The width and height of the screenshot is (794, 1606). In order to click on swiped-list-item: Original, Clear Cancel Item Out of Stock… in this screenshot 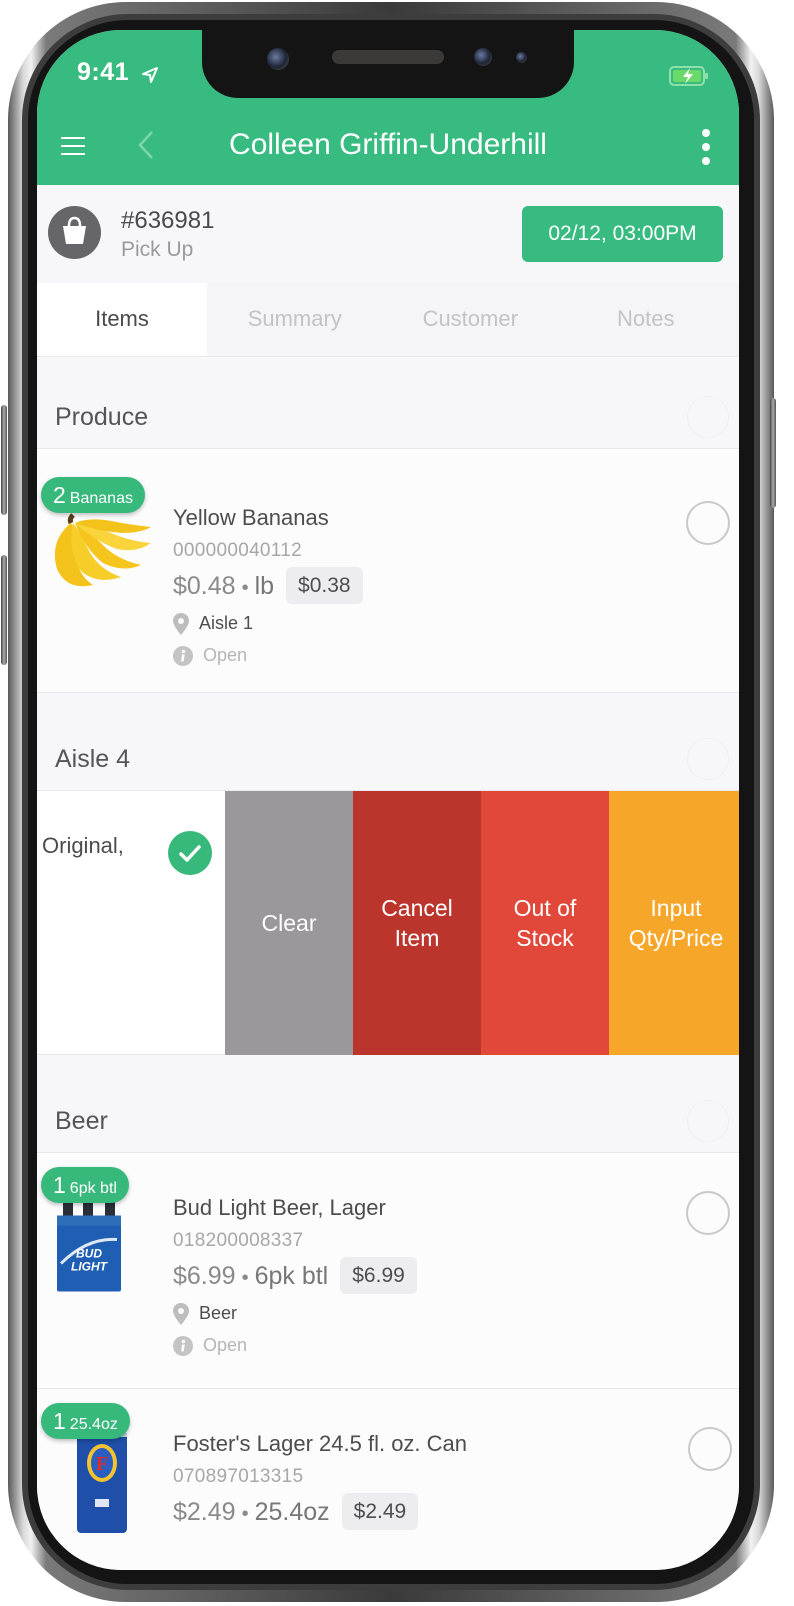, I will do `click(388, 923)`.